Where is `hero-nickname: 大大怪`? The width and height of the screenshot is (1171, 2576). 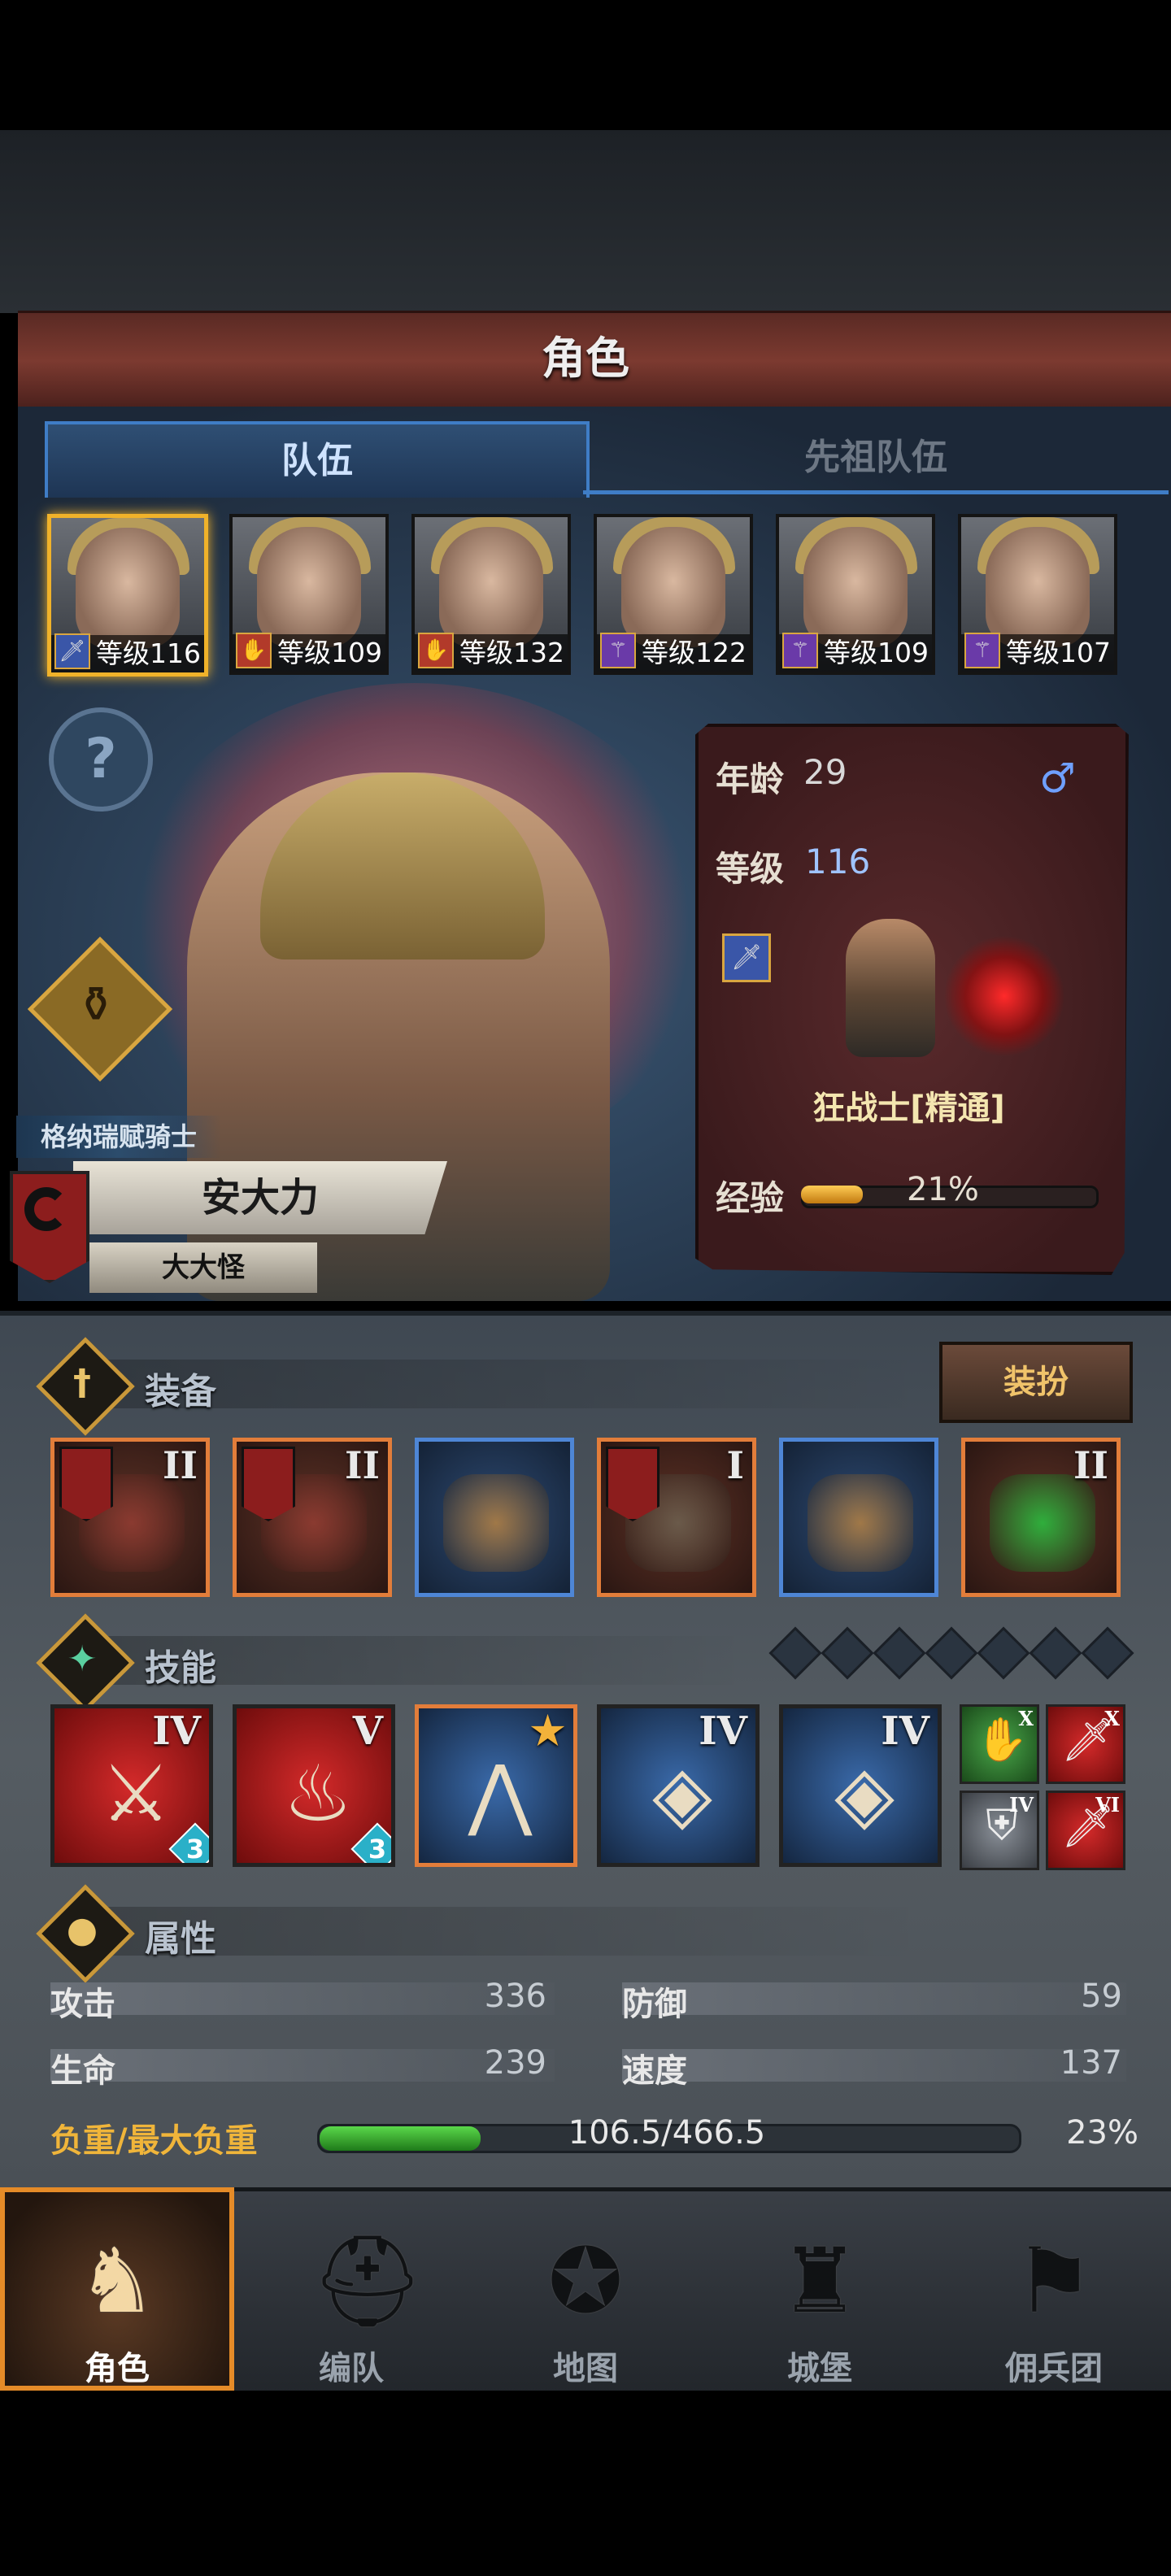
hero-nickname: 大大怪 is located at coordinates (203, 1267).